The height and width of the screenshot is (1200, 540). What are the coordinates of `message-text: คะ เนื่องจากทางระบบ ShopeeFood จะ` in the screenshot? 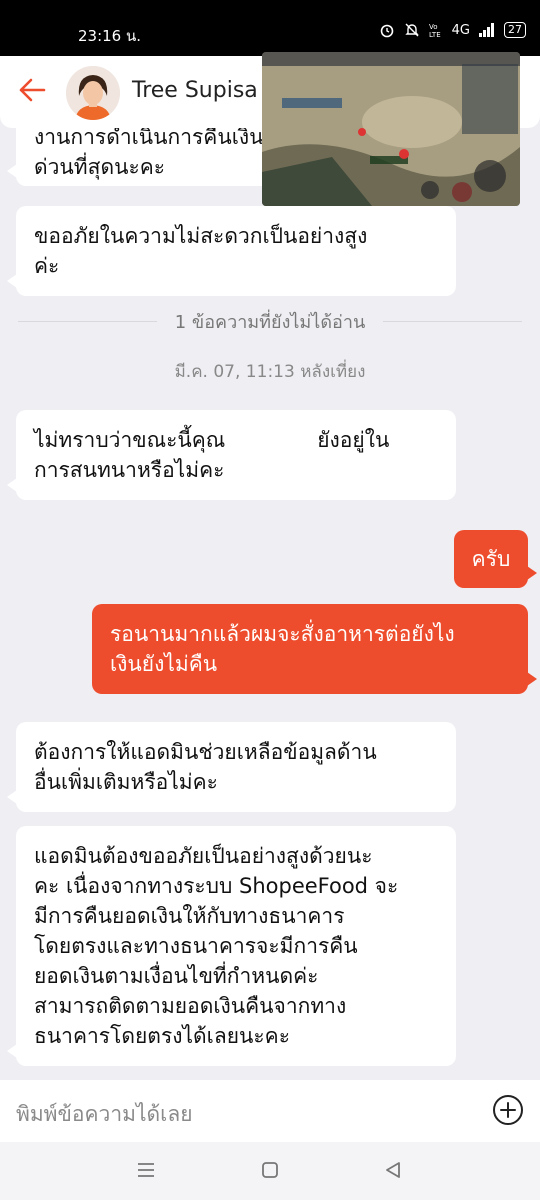 It's located at (216, 886).